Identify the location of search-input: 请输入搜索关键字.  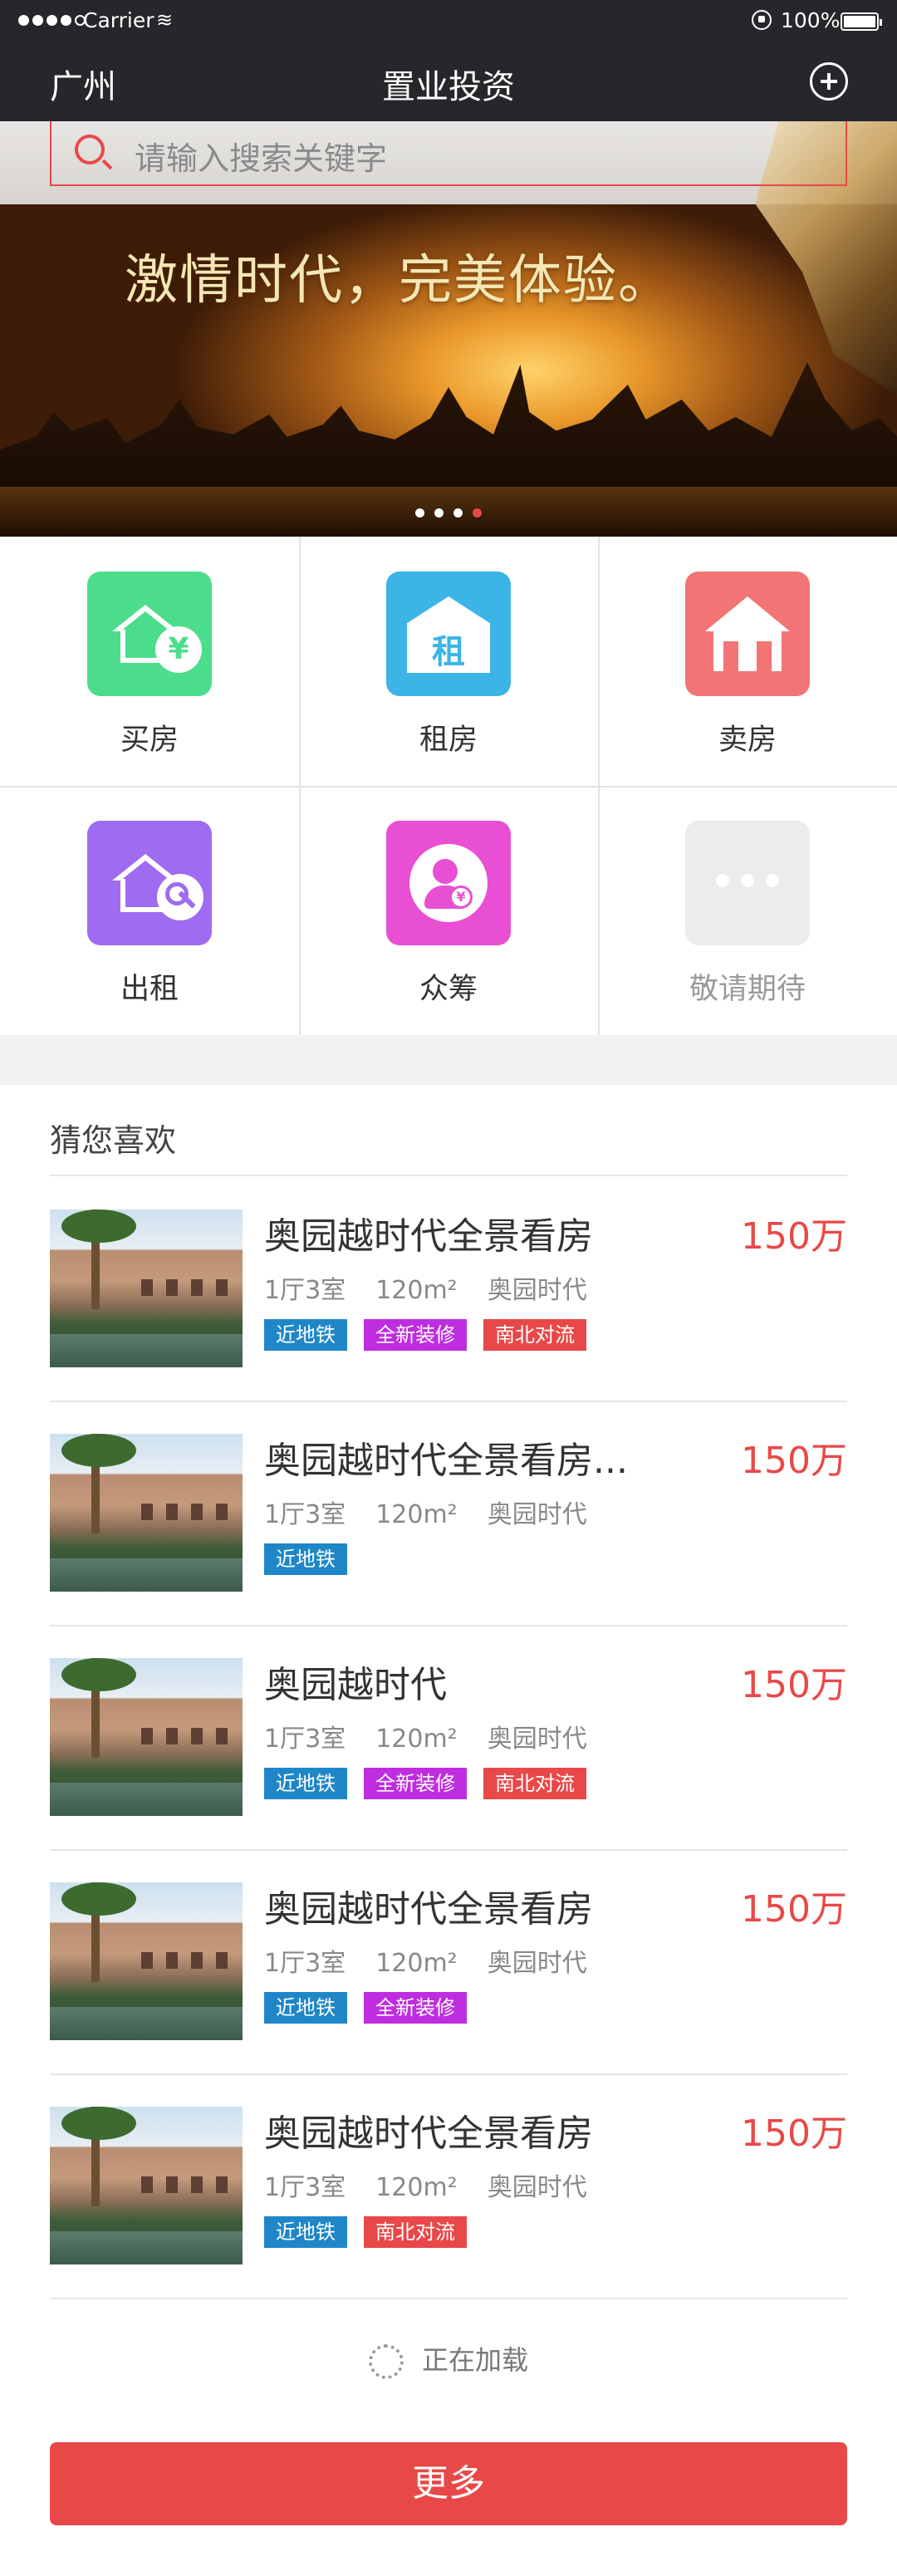
(261, 156).